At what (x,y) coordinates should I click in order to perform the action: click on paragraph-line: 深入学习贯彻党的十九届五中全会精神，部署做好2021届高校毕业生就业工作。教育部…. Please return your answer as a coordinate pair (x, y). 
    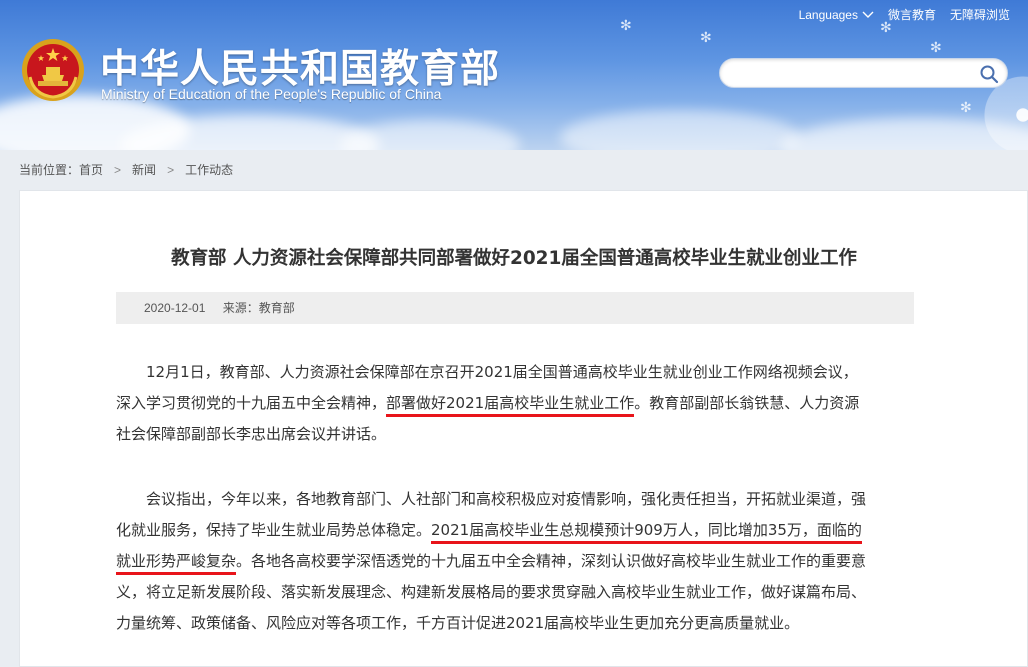
    Looking at the image, I should click on (516, 403).